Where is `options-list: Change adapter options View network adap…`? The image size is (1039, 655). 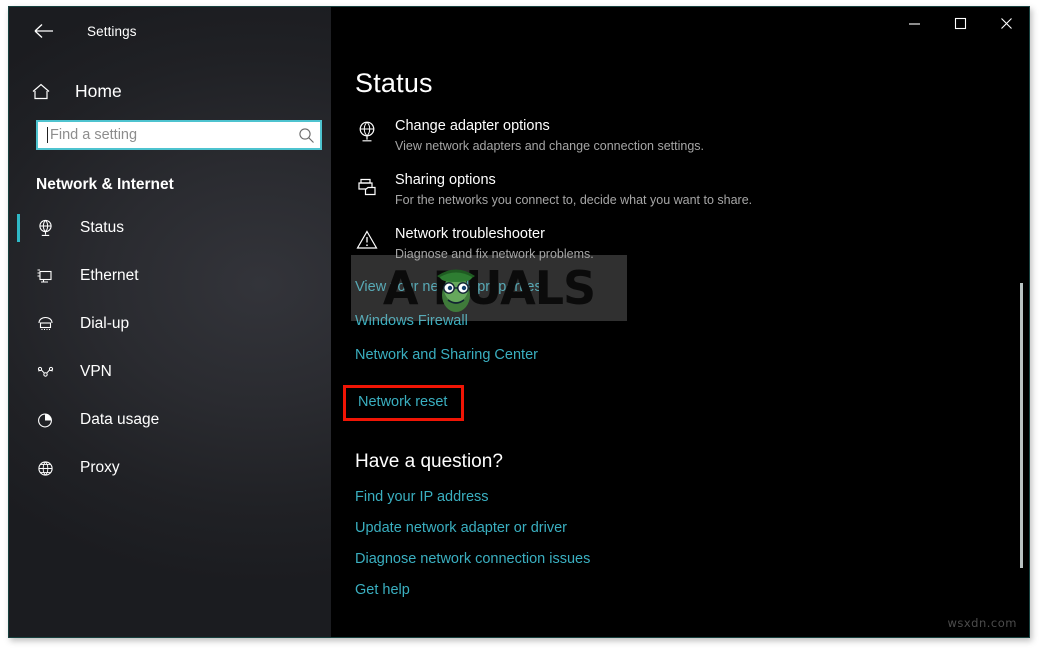 options-list: Change adapter options View network adap… is located at coordinates (680, 190).